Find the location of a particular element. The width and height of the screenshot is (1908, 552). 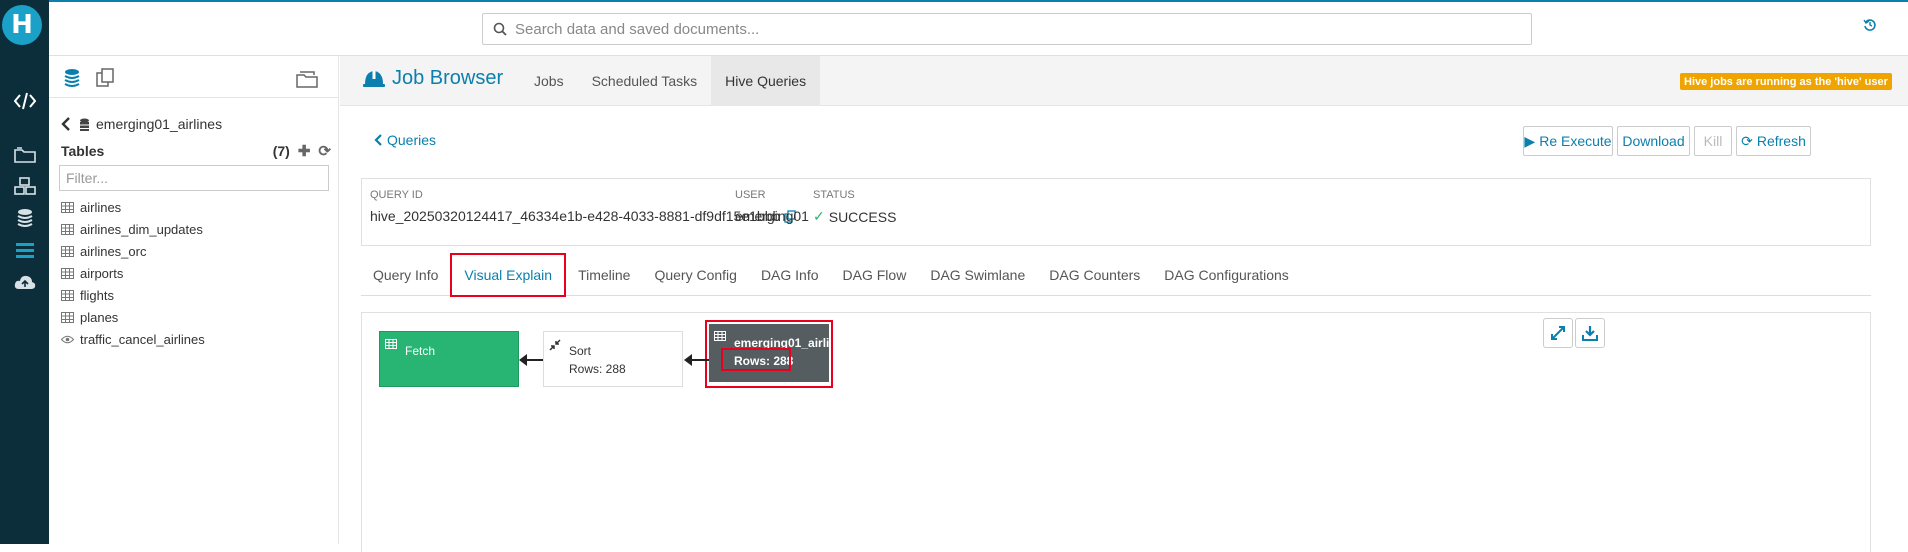

tab-dag-counters: DAG Counters is located at coordinates (1094, 275).